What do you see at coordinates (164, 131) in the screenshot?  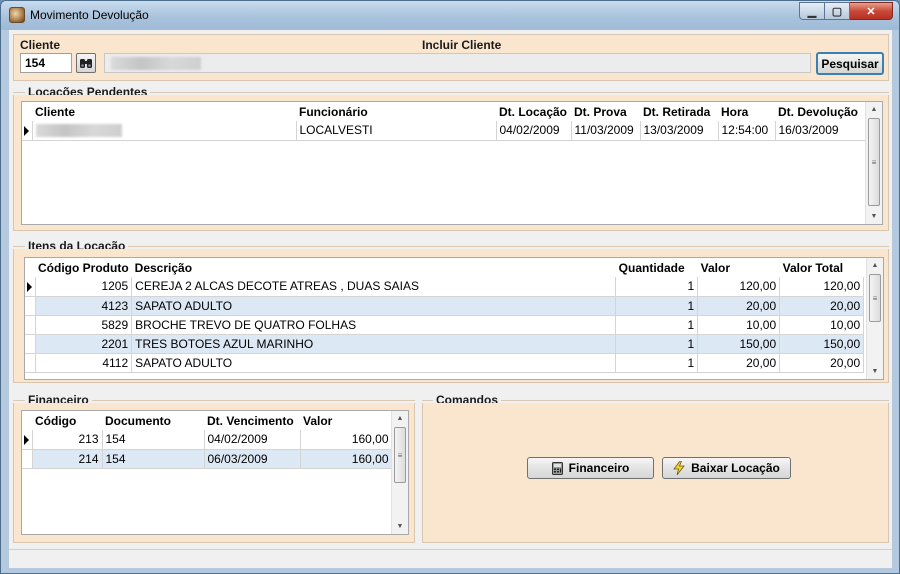 I see `cell-cliente` at bounding box center [164, 131].